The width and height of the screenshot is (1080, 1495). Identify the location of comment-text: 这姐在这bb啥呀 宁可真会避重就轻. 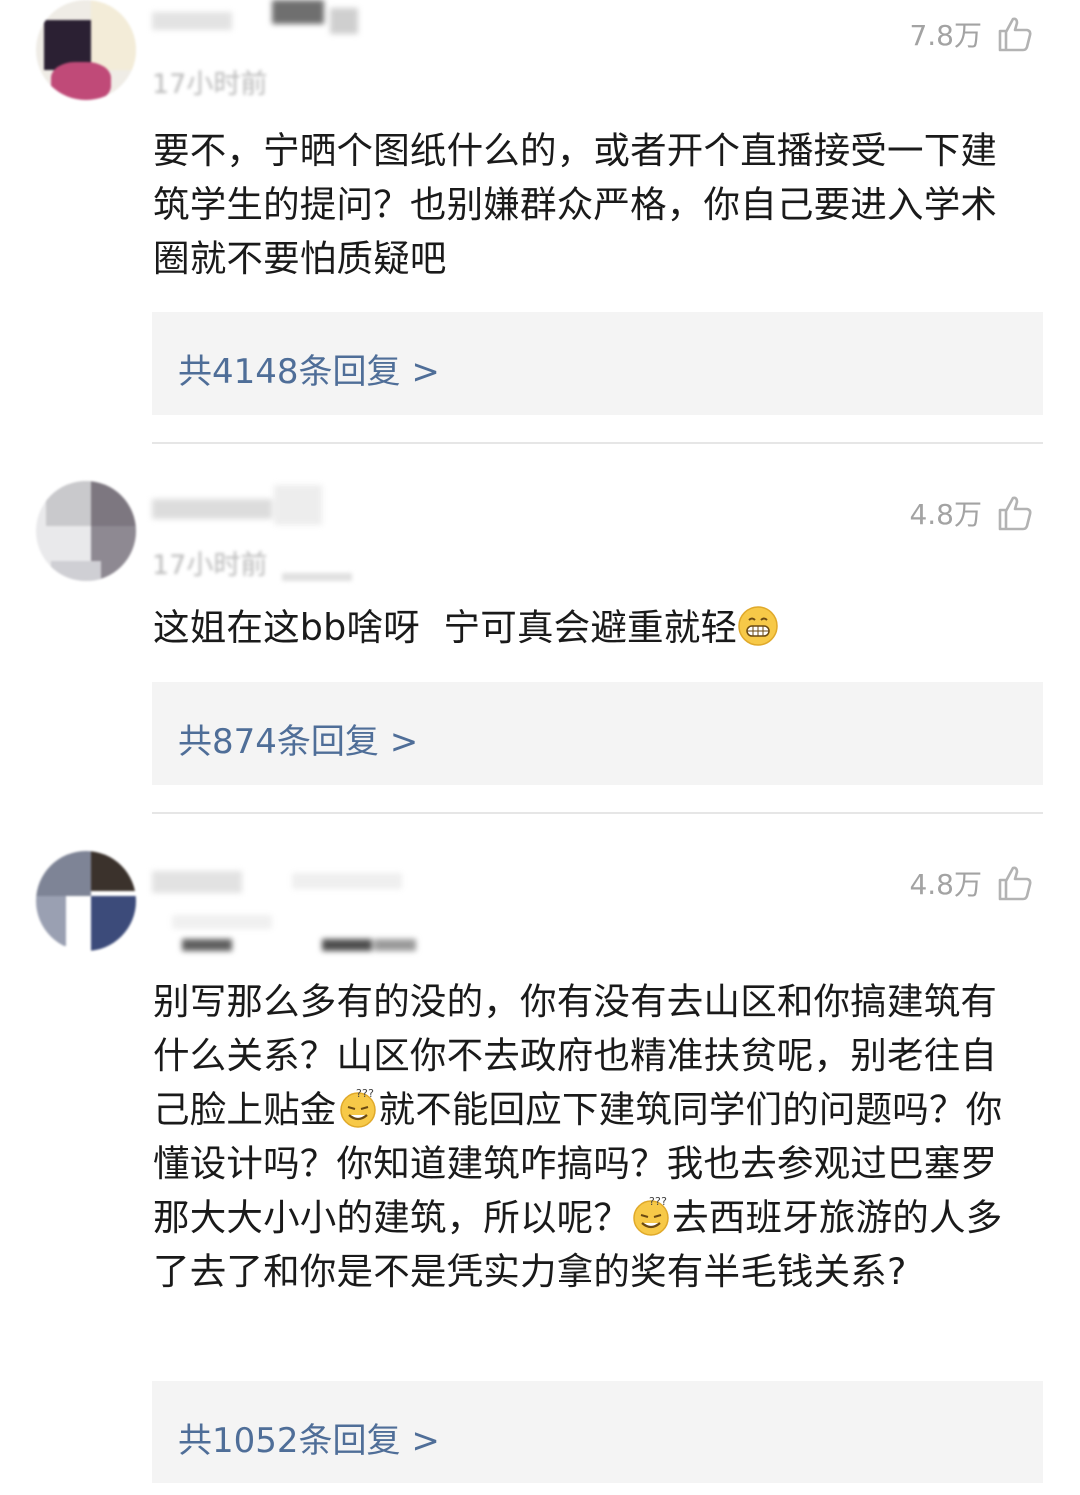
(593, 628).